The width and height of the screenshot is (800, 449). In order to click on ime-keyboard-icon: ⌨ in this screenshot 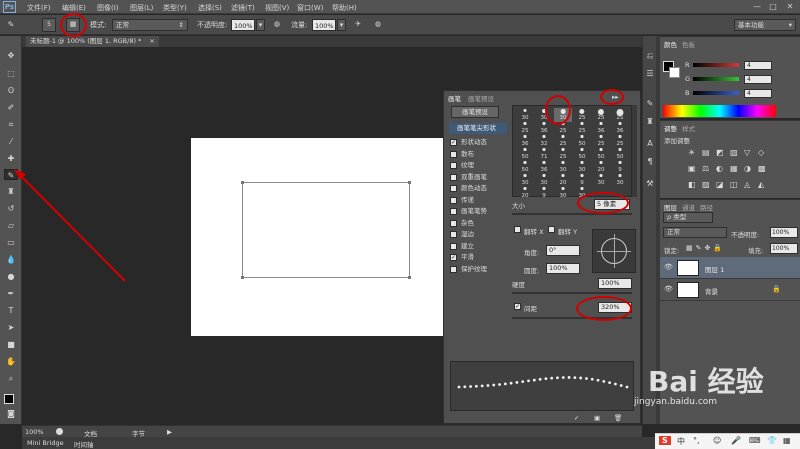, I will do `click(755, 440)`.